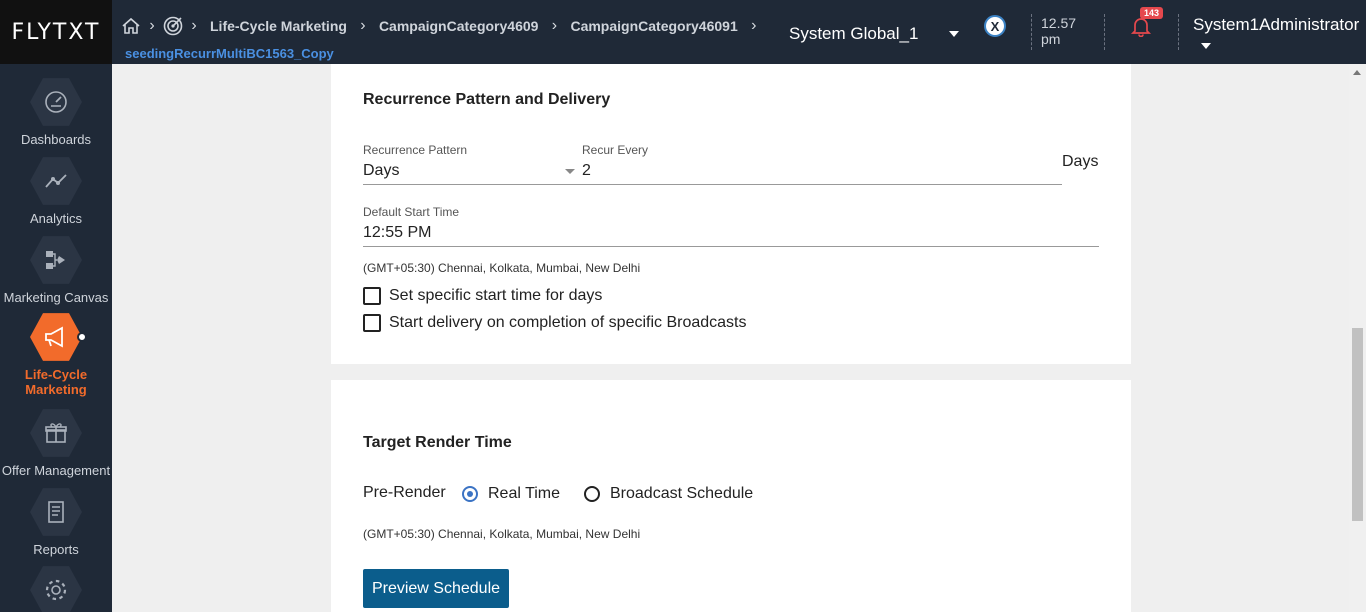 This screenshot has width=1366, height=612. I want to click on gift-icon, so click(56, 433).